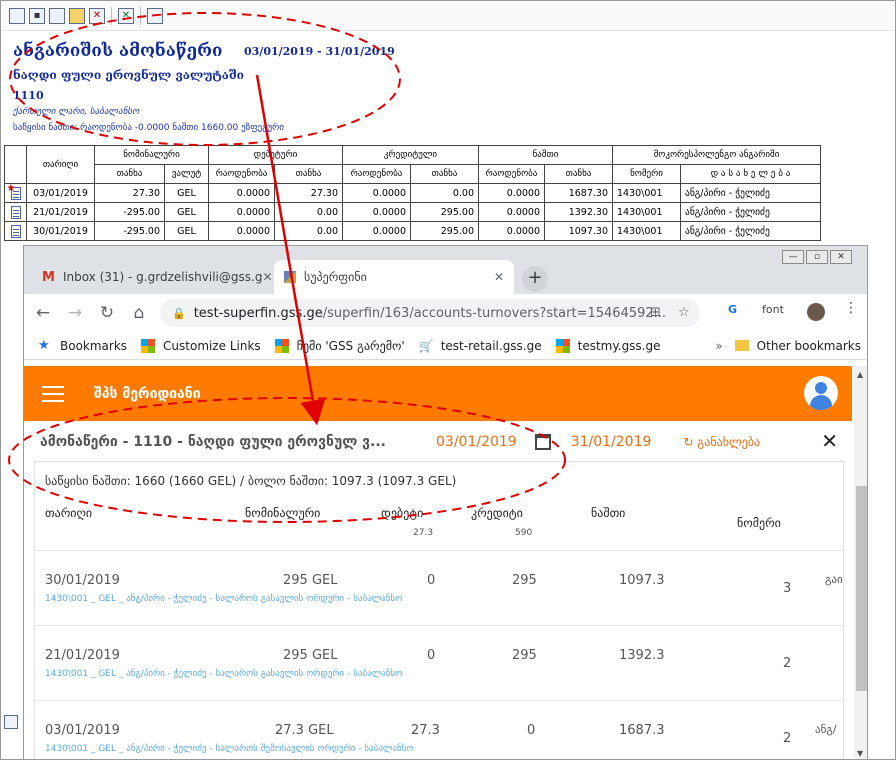 Image resolution: width=896 pixels, height=760 pixels. Describe the element at coordinates (444, 231) in the screenshot. I see `cell-credit-amount: 295.00` at that location.